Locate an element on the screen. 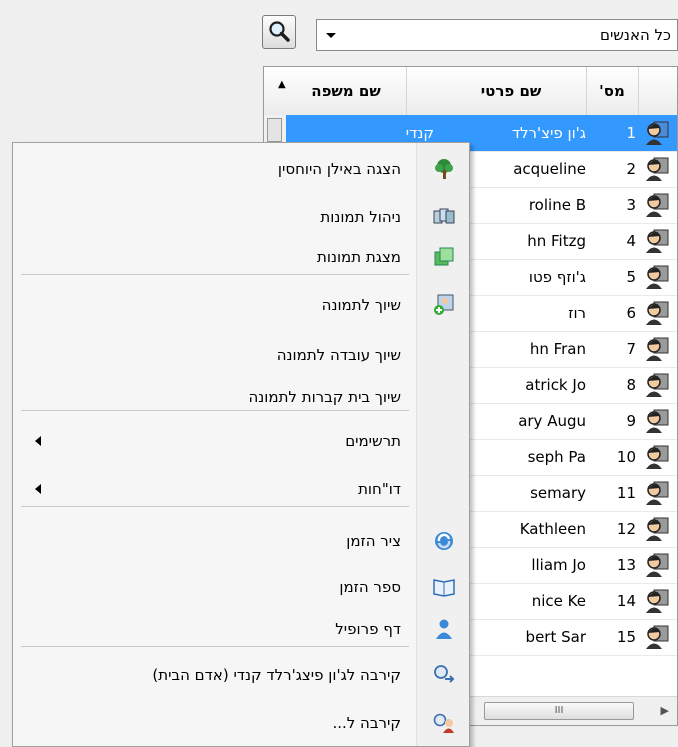  assign-photo-icon is located at coordinates (444, 305).